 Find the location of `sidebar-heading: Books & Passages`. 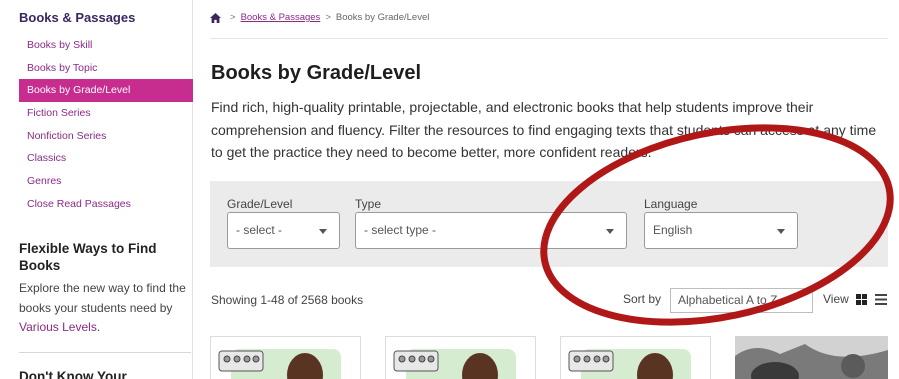

sidebar-heading: Books & Passages is located at coordinates (77, 17).